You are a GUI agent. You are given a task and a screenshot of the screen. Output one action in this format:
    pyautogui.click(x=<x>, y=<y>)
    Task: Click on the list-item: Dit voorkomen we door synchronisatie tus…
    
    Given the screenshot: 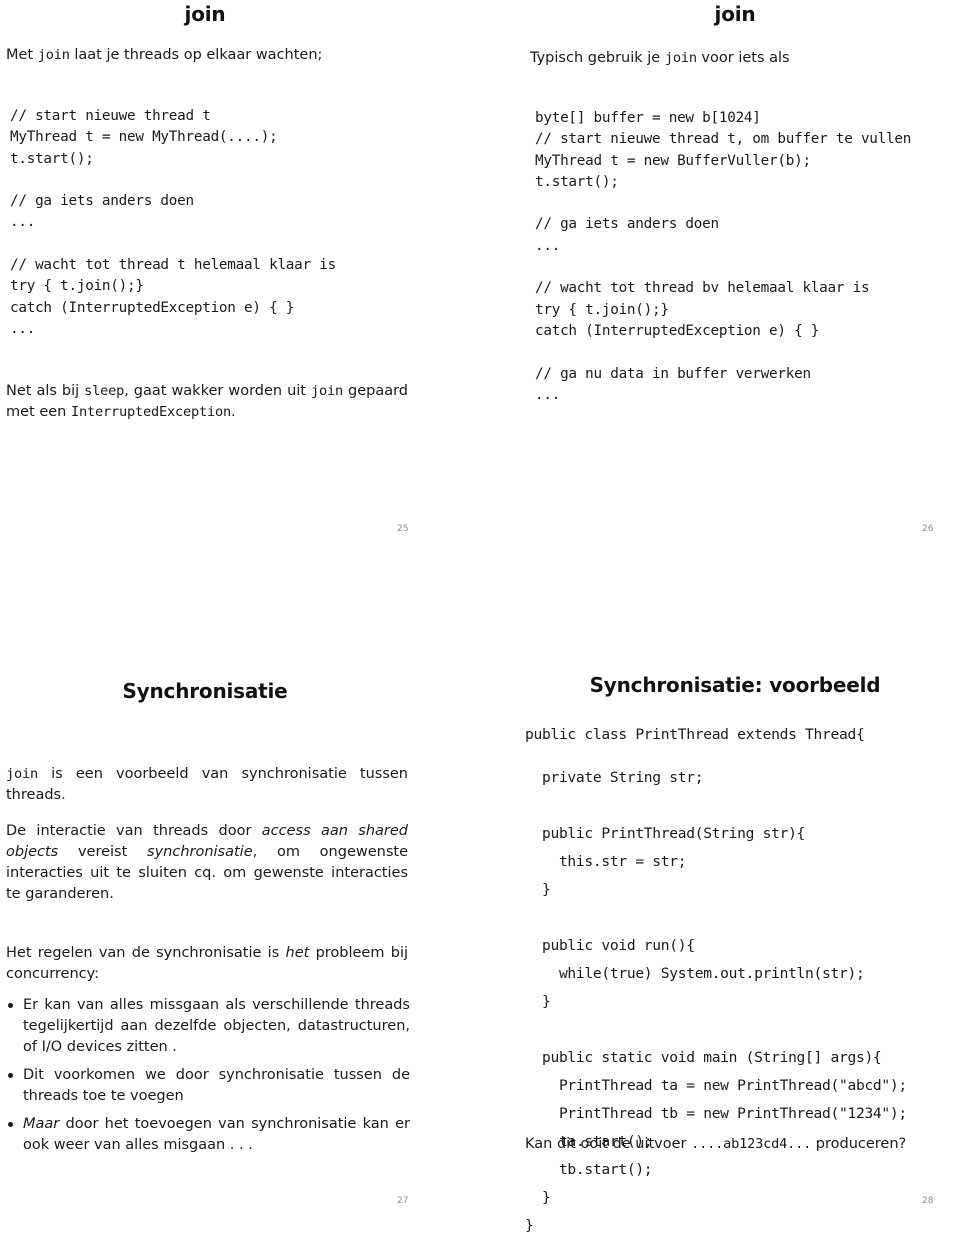 What is the action you would take?
    pyautogui.click(x=208, y=1086)
    